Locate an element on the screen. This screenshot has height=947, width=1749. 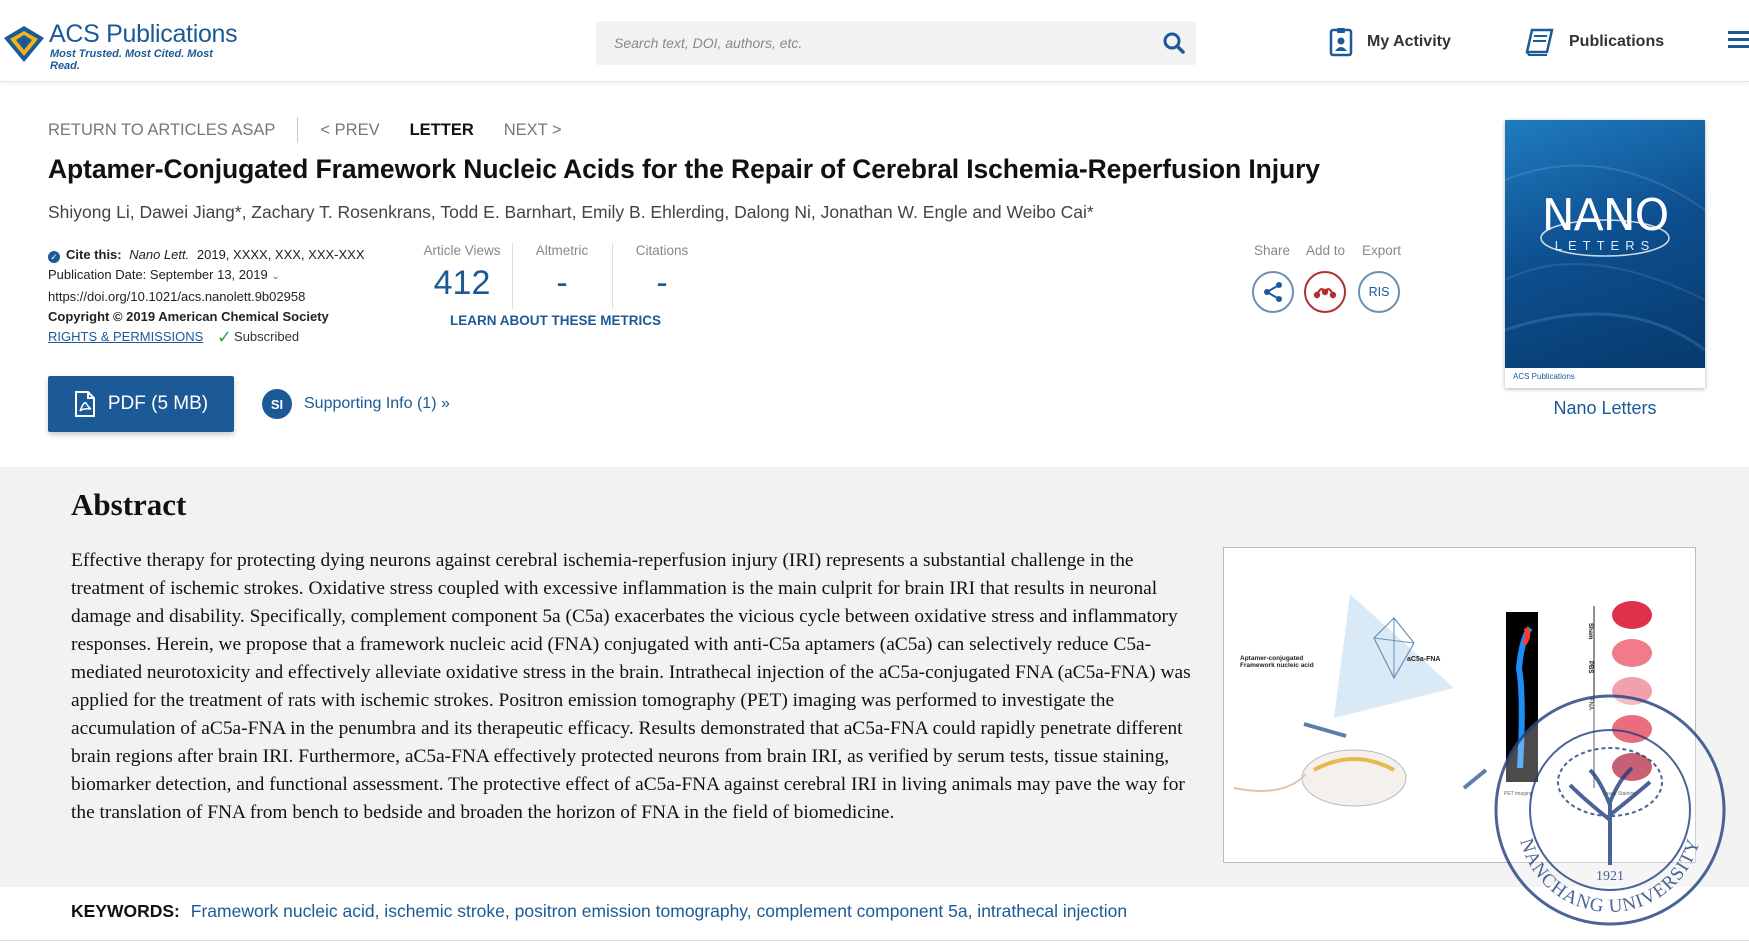
altmetric-label: Altmetric is located at coordinates (562, 250).